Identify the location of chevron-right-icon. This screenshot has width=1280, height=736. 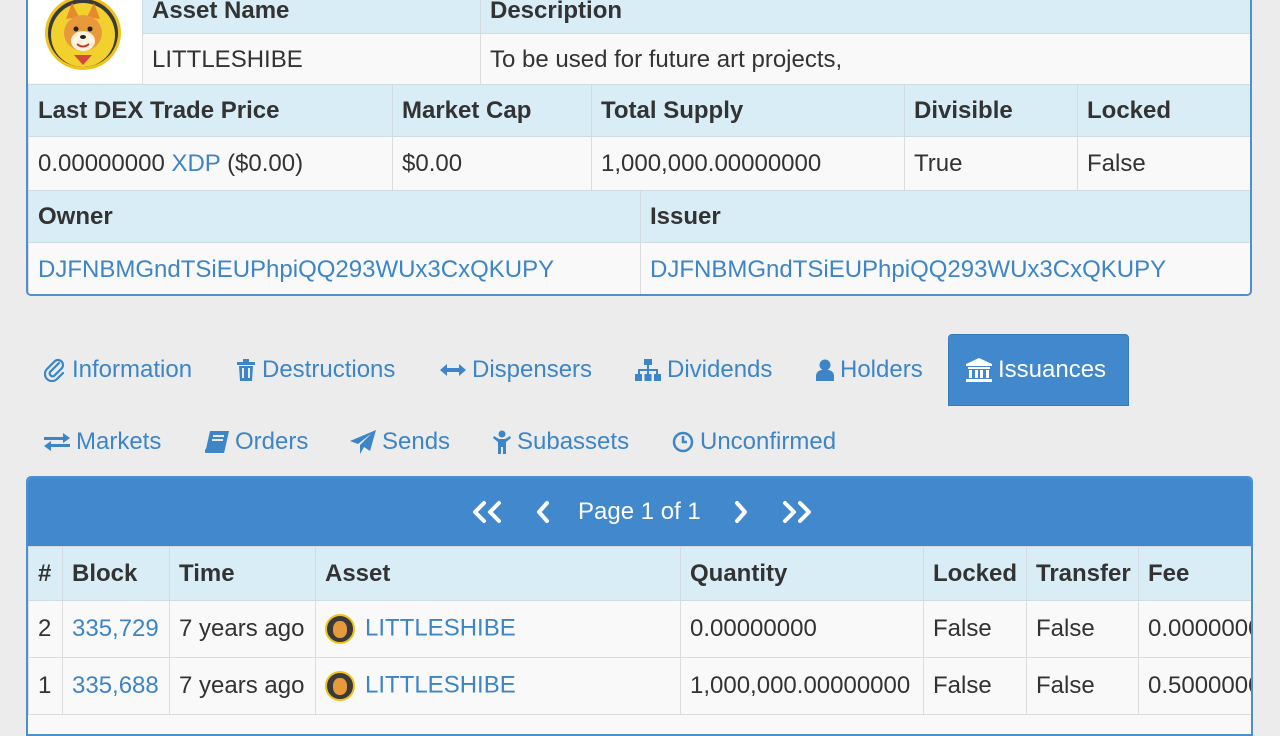
(741, 512).